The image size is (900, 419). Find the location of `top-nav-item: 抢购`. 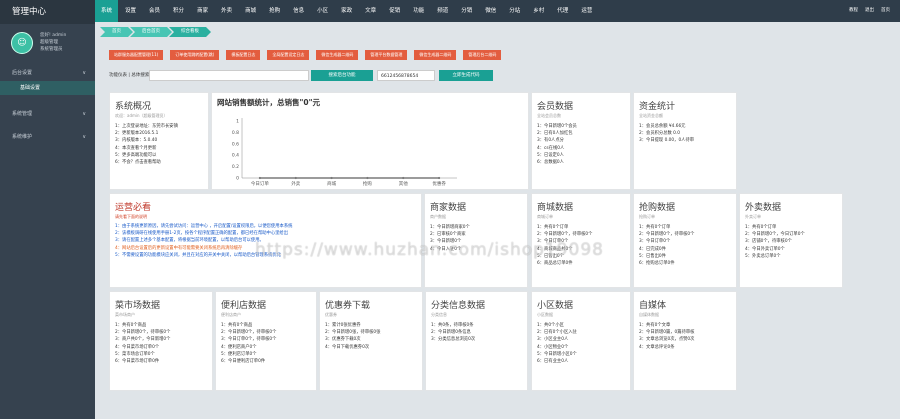

top-nav-item: 抢购 is located at coordinates (274, 11).